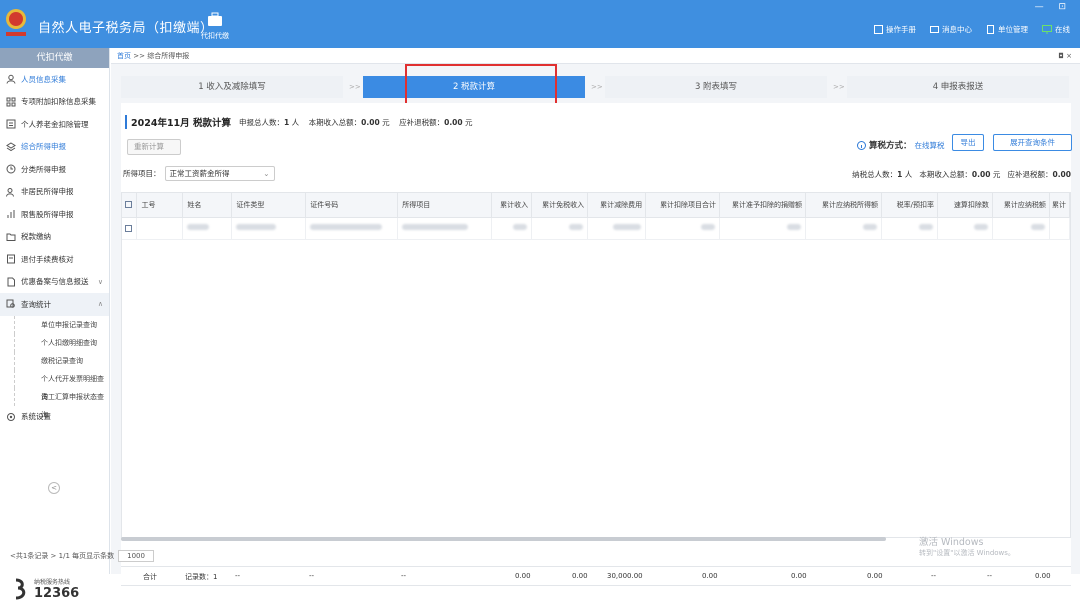 Image resolution: width=1080 pixels, height=602 pixels. What do you see at coordinates (136, 556) in the screenshot?
I see `page-size-input: 1000` at bounding box center [136, 556].